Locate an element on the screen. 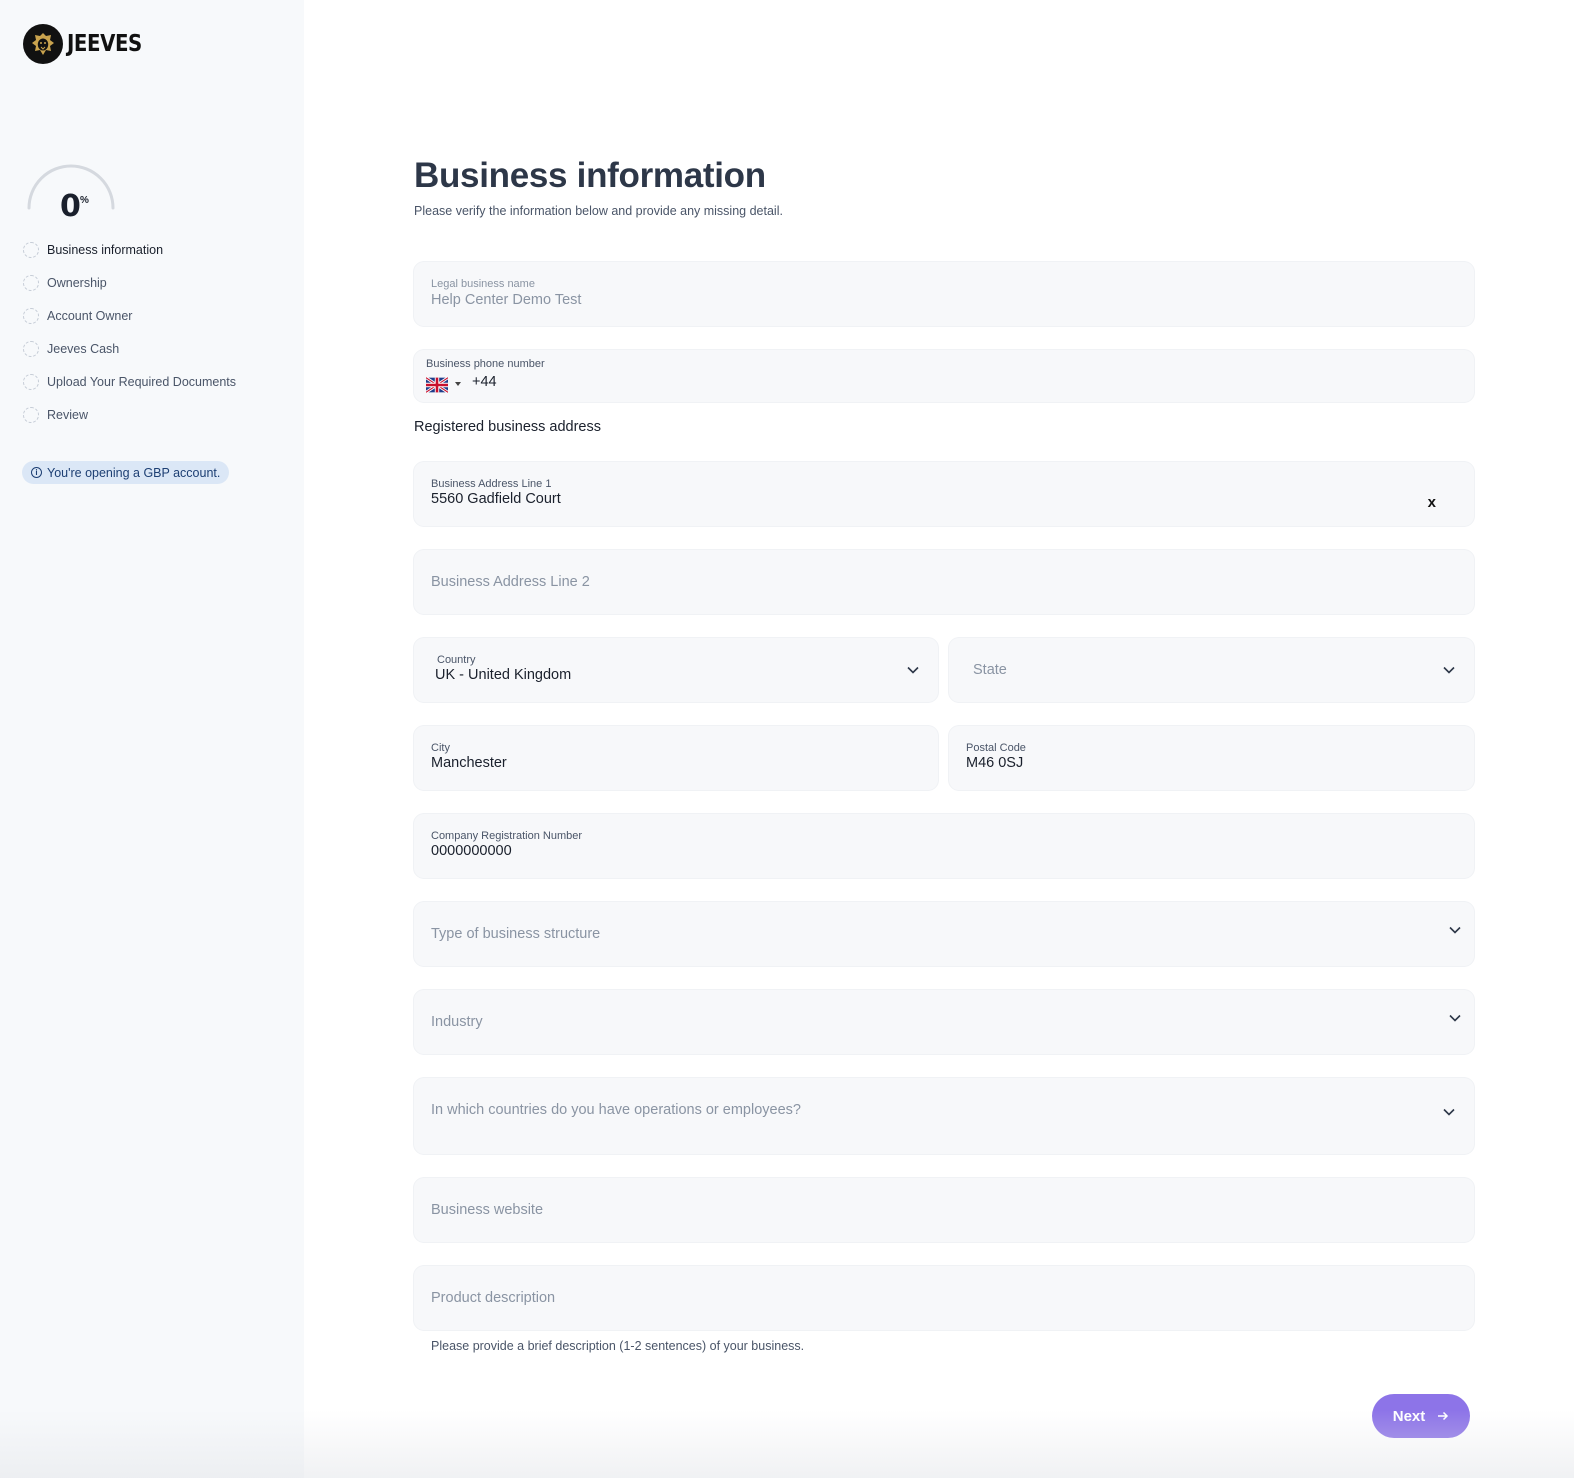 Image resolution: width=1574 pixels, height=1478 pixels. clear-button: x is located at coordinates (1432, 502).